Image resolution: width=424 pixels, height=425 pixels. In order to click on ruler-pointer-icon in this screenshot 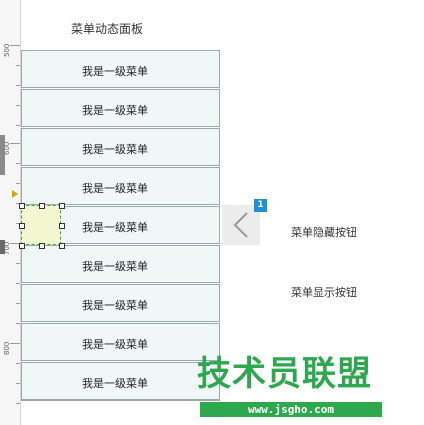, I will do `click(15, 194)`.